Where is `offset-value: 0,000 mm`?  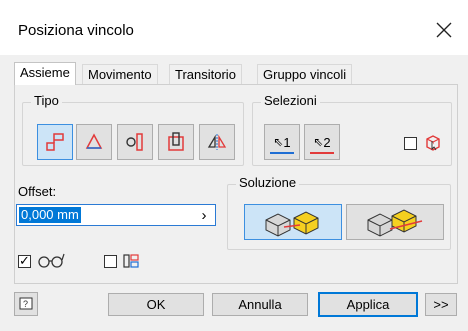
offset-value: 0,000 mm is located at coordinates (50, 215).